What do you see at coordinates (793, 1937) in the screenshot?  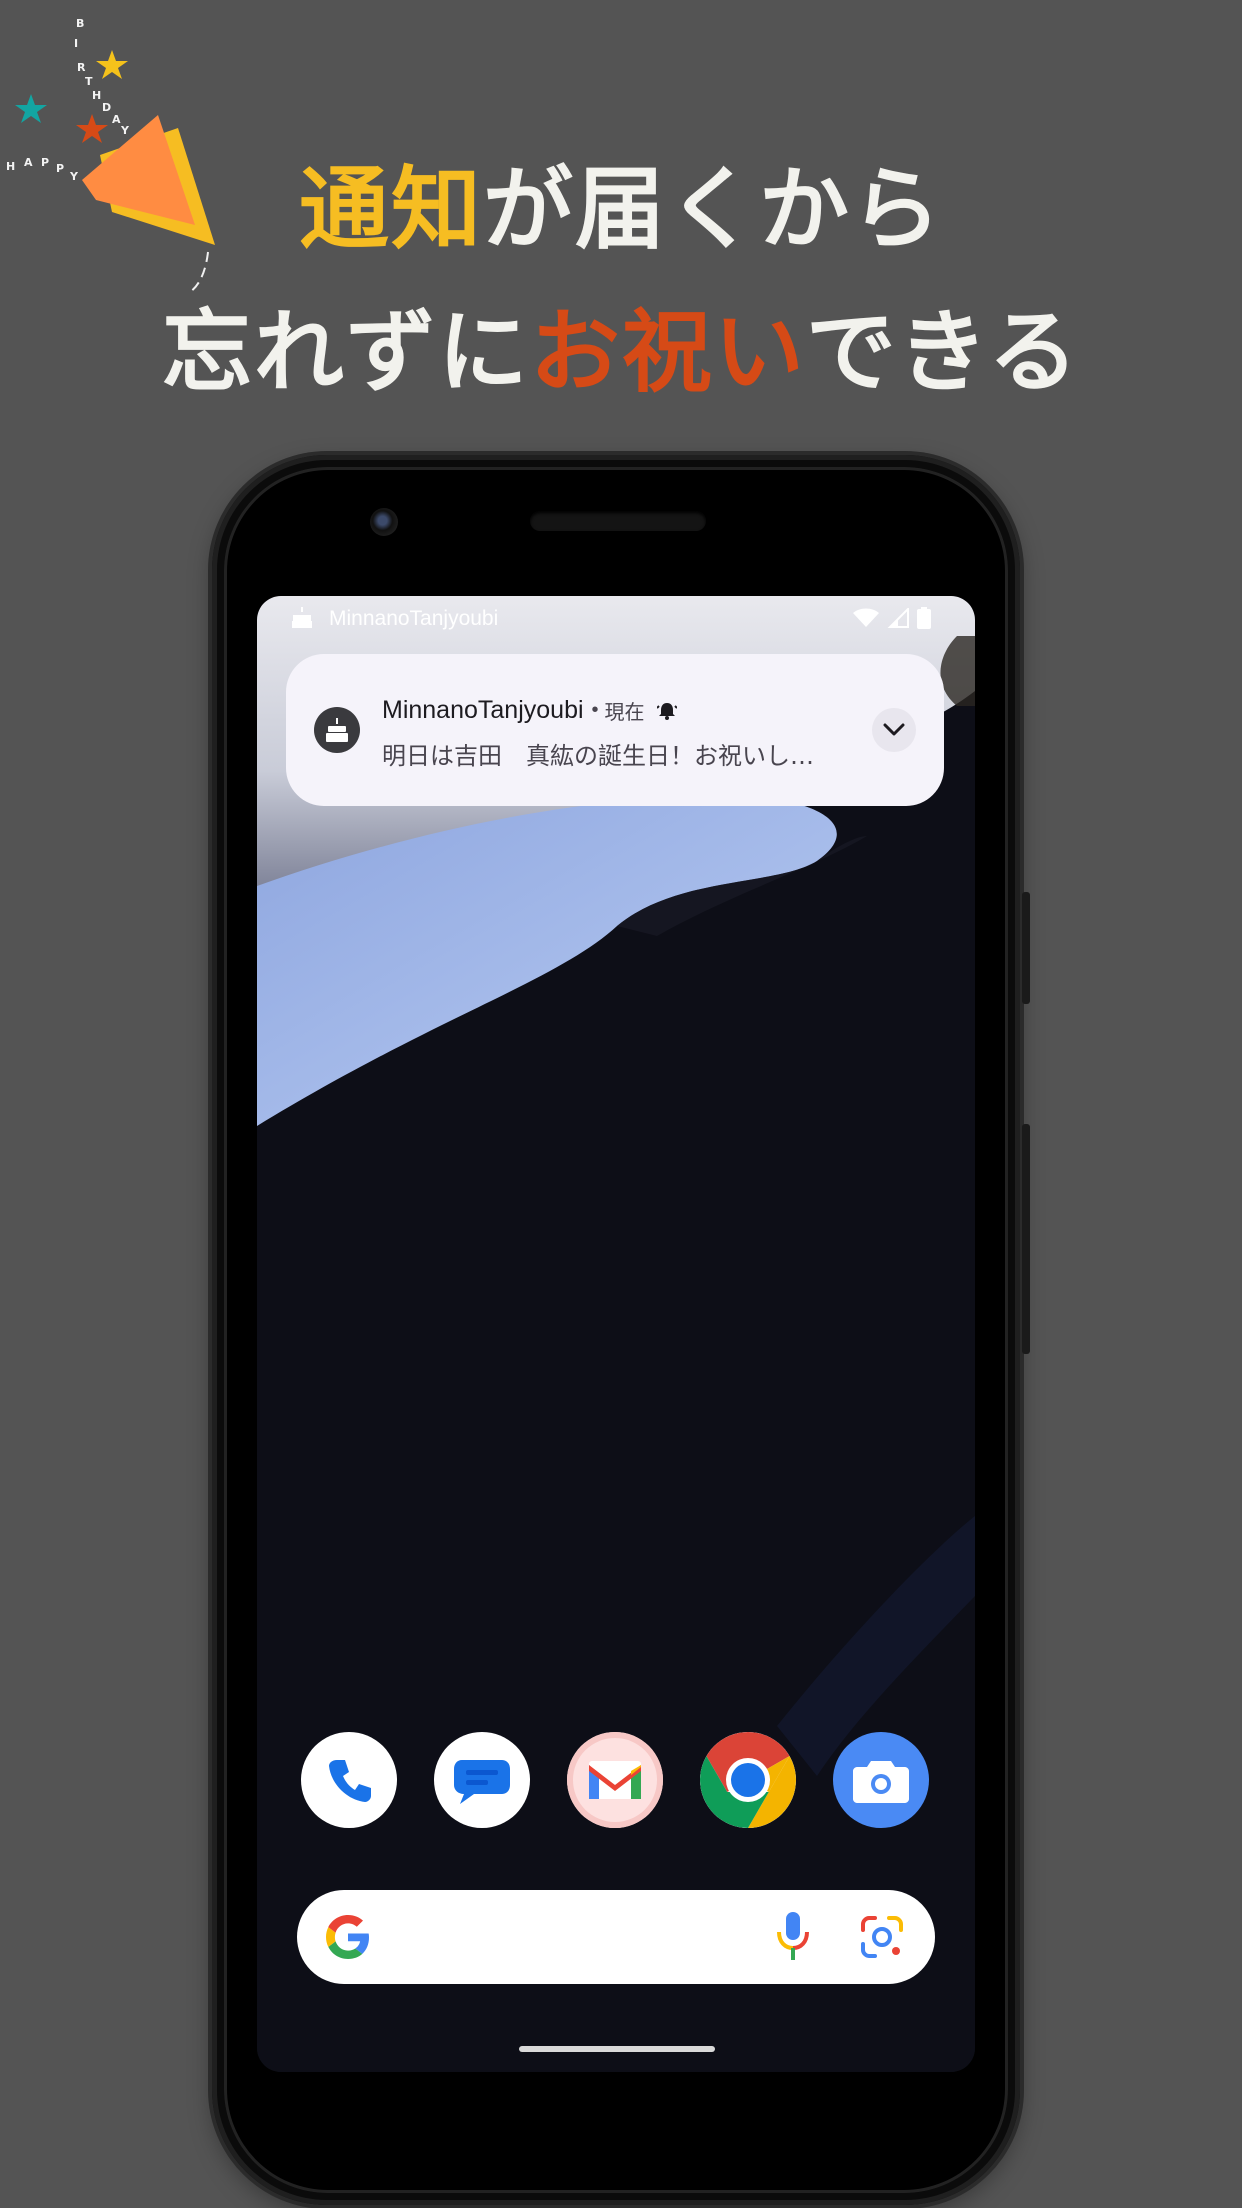 I see `microphone-icon` at bounding box center [793, 1937].